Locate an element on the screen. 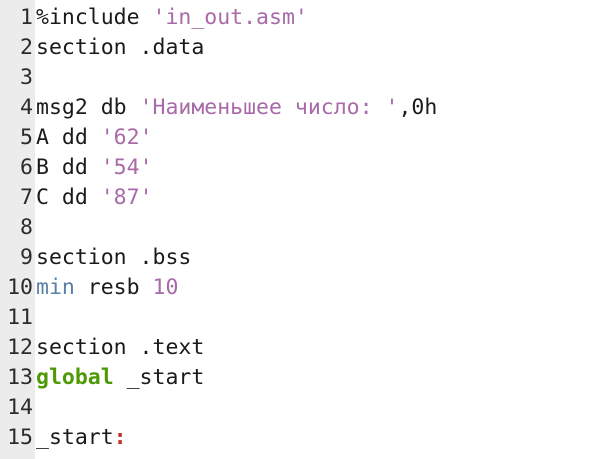 The image size is (610, 459). code-token-default: %include is located at coordinates (94, 17).